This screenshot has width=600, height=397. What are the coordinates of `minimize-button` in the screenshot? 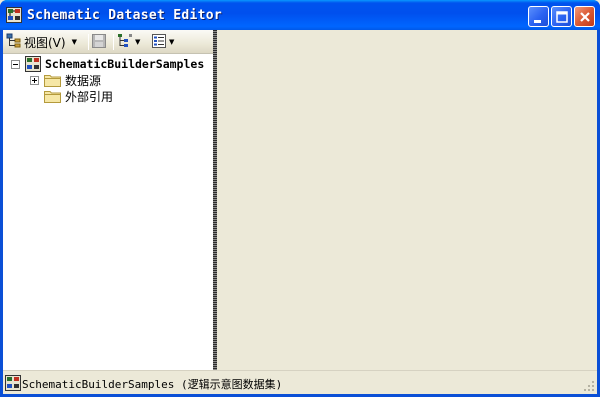 It's located at (538, 16).